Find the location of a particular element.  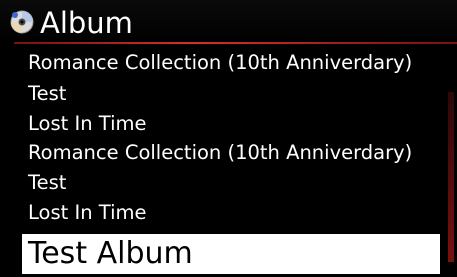

title-divider is located at coordinates (235, 43).